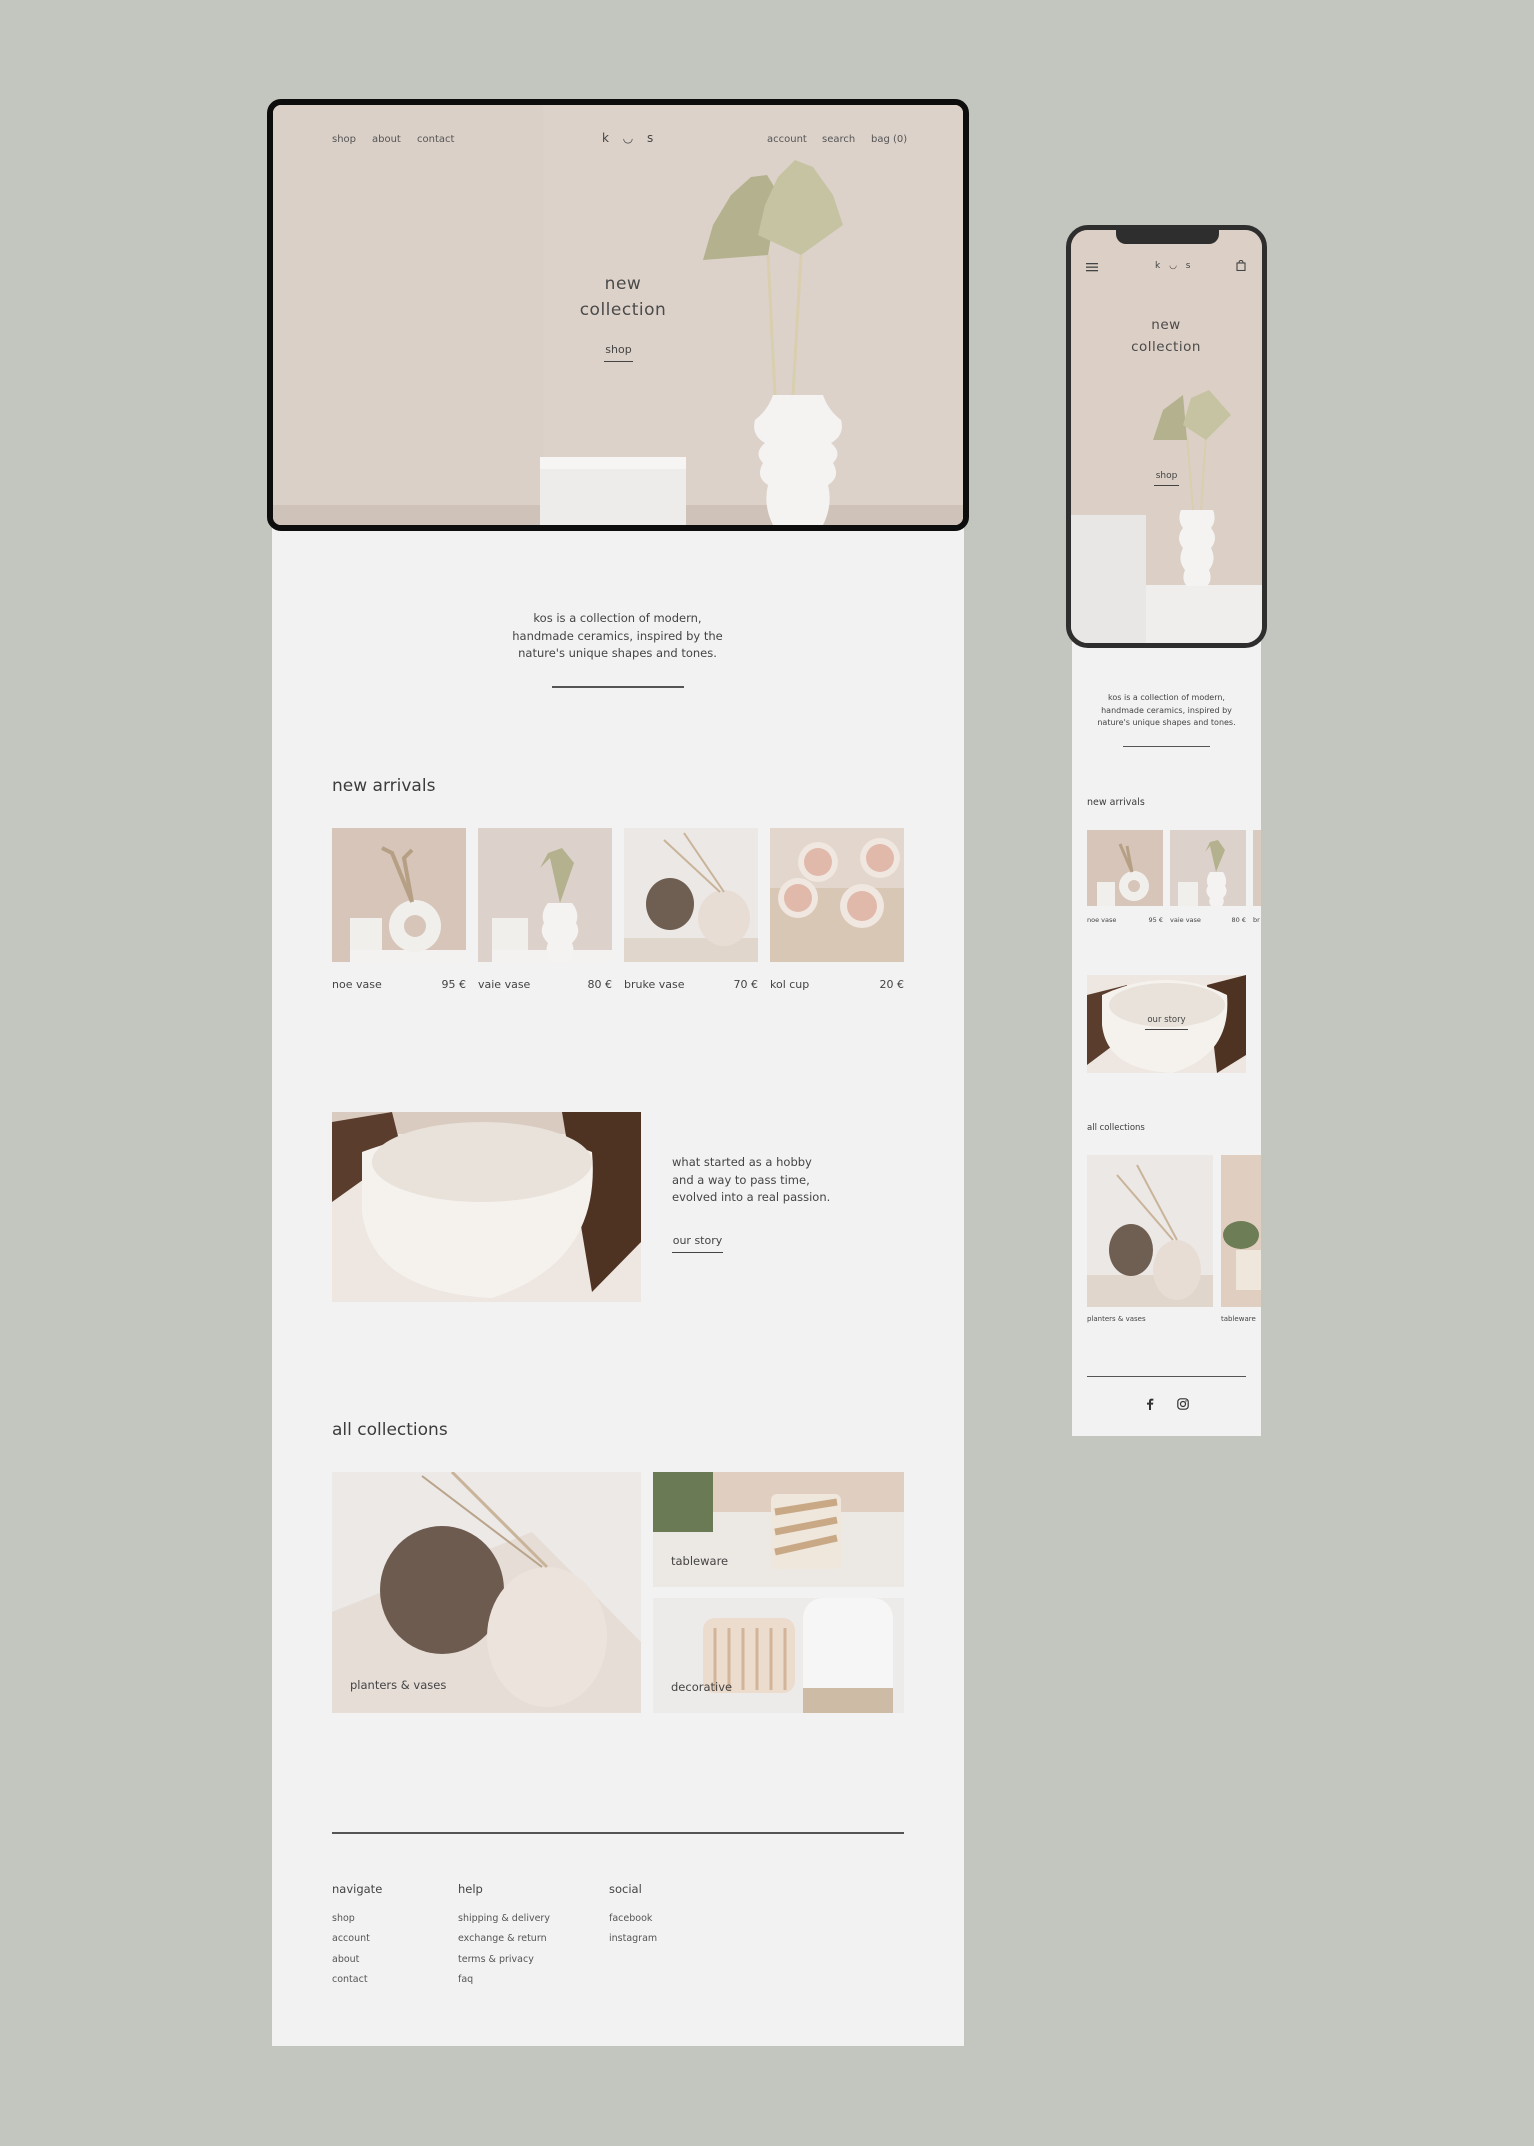  What do you see at coordinates (1092, 267) in the screenshot?
I see `hamburger-menu-icon` at bounding box center [1092, 267].